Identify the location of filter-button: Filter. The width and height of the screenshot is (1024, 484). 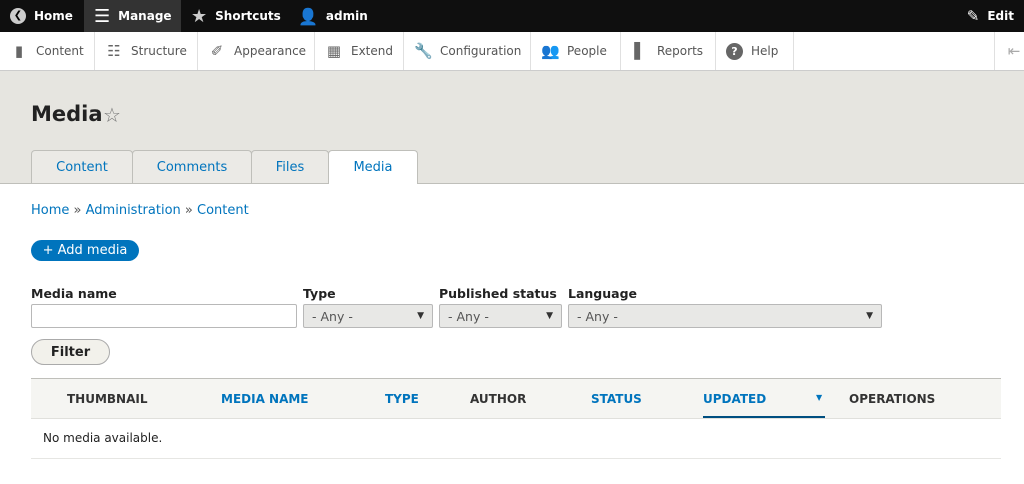
(70, 352).